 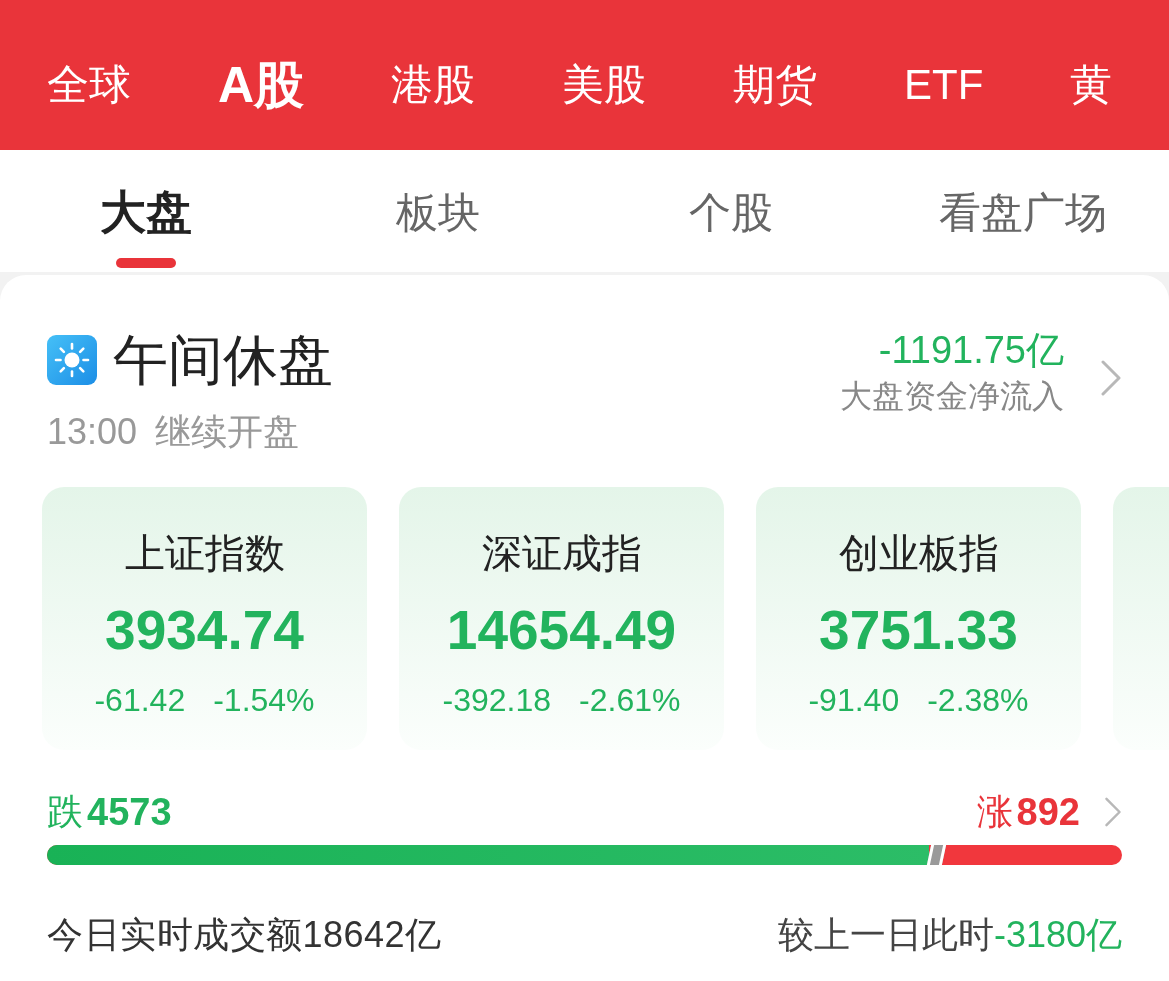 I want to click on index-change: -392.18, so click(x=497, y=700).